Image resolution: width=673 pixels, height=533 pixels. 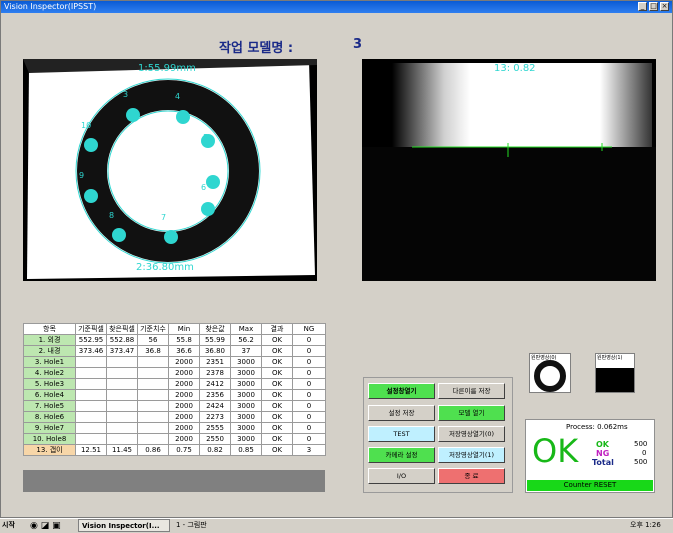 I want to click on table-cell: 55.8, so click(x=184, y=340).